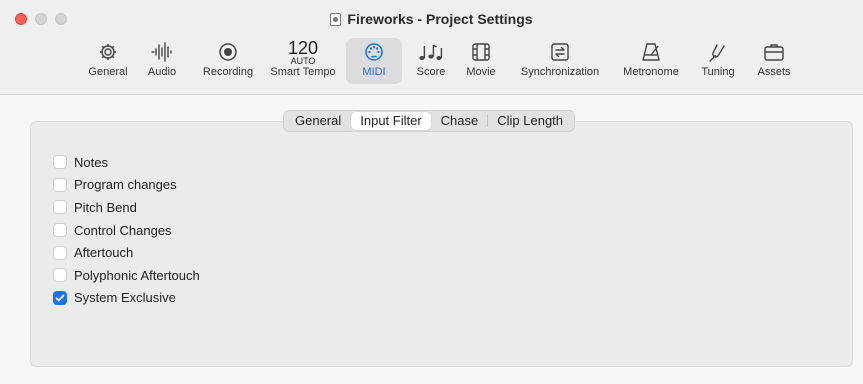 The height and width of the screenshot is (384, 863). What do you see at coordinates (774, 72) in the screenshot?
I see `toolbar-assets-label: Assets` at bounding box center [774, 72].